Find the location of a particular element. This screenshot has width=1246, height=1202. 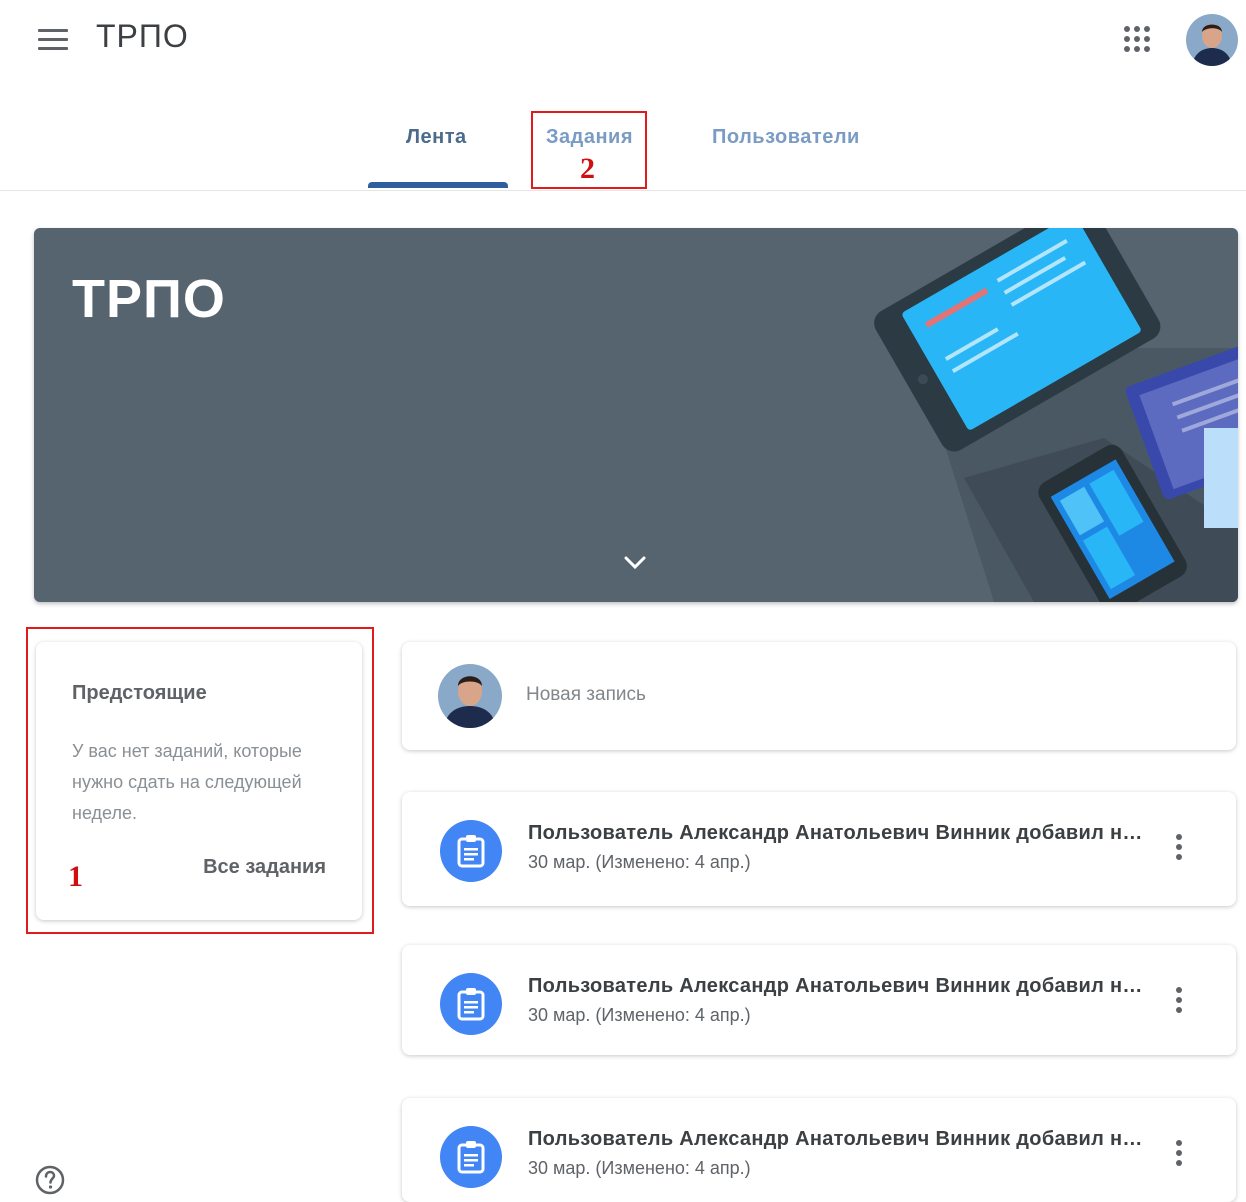

tab-users: Пользователи is located at coordinates (786, 137).